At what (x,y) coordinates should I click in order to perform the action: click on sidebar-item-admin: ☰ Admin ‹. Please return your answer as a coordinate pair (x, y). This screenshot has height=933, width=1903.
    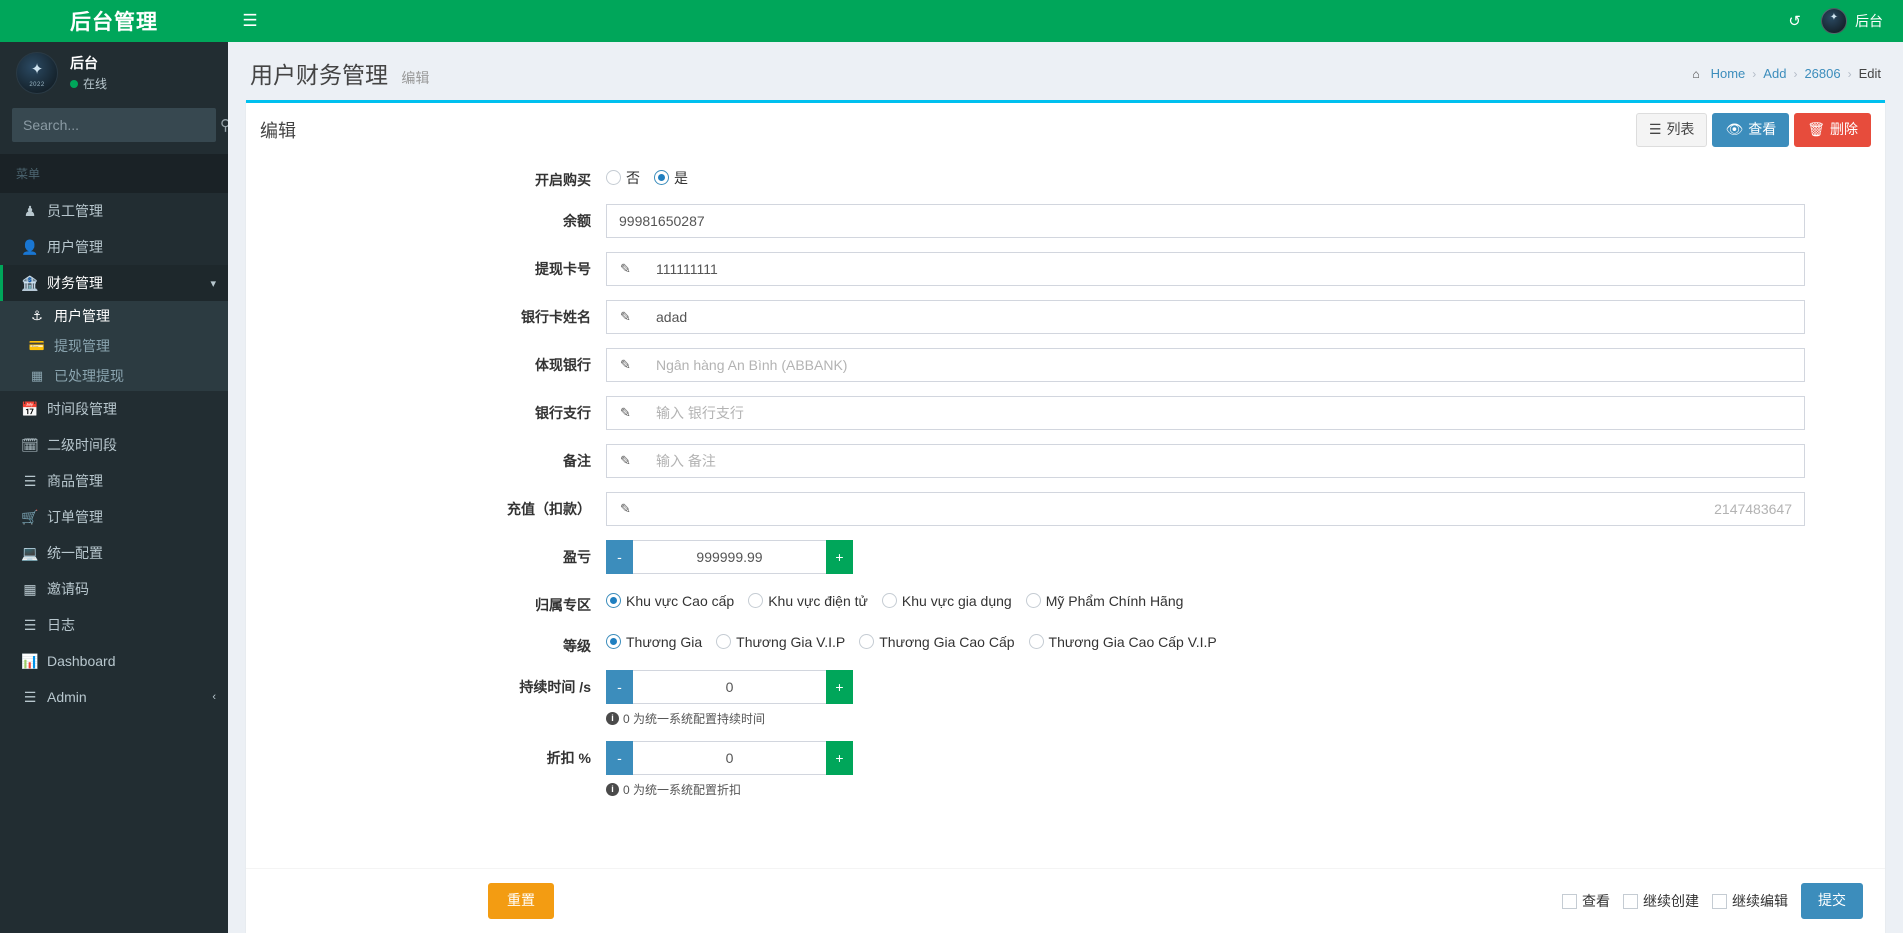
    Looking at the image, I should click on (114, 697).